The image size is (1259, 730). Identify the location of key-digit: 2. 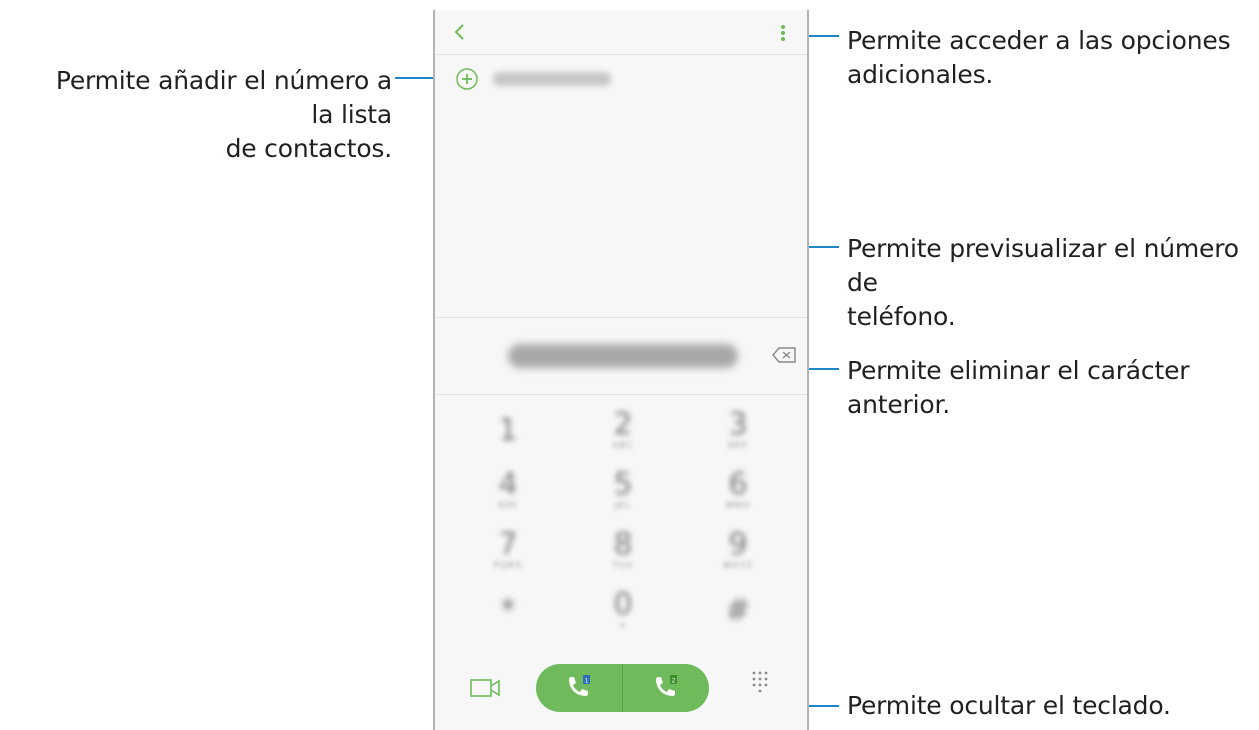
(623, 424).